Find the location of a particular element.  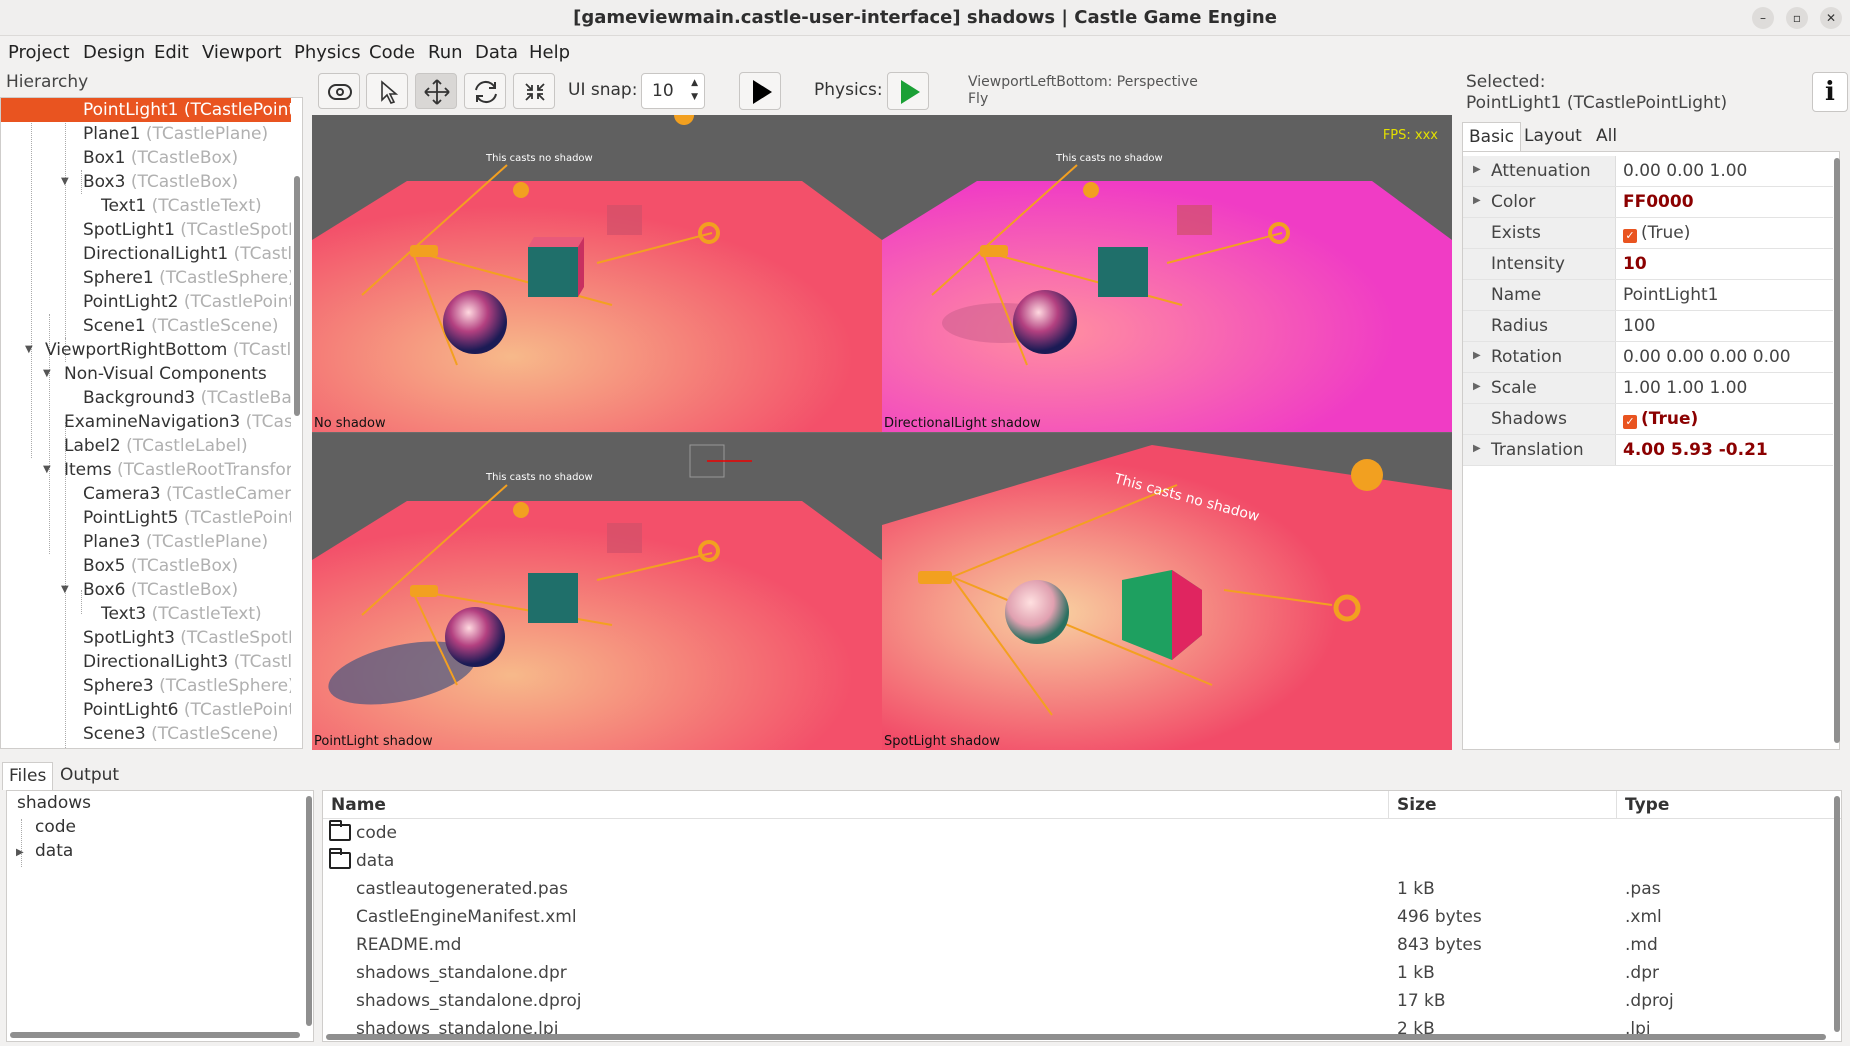

hierarchy-item-sphere3: Sphere3 (TCastleSphere) is located at coordinates (146, 686).